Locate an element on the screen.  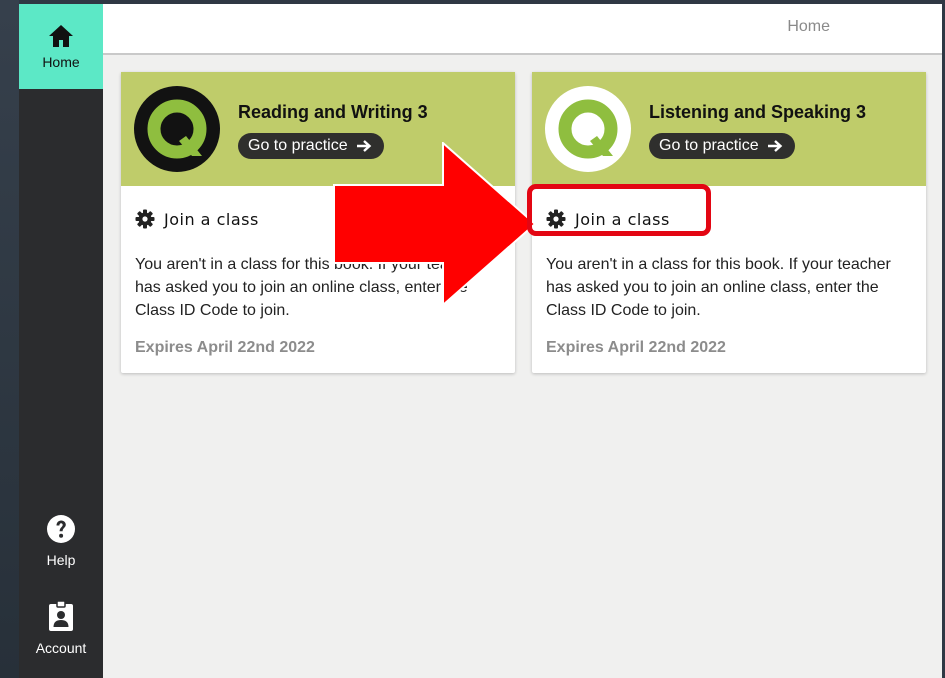
sidebar: Home Help Account is located at coordinates (61, 341).